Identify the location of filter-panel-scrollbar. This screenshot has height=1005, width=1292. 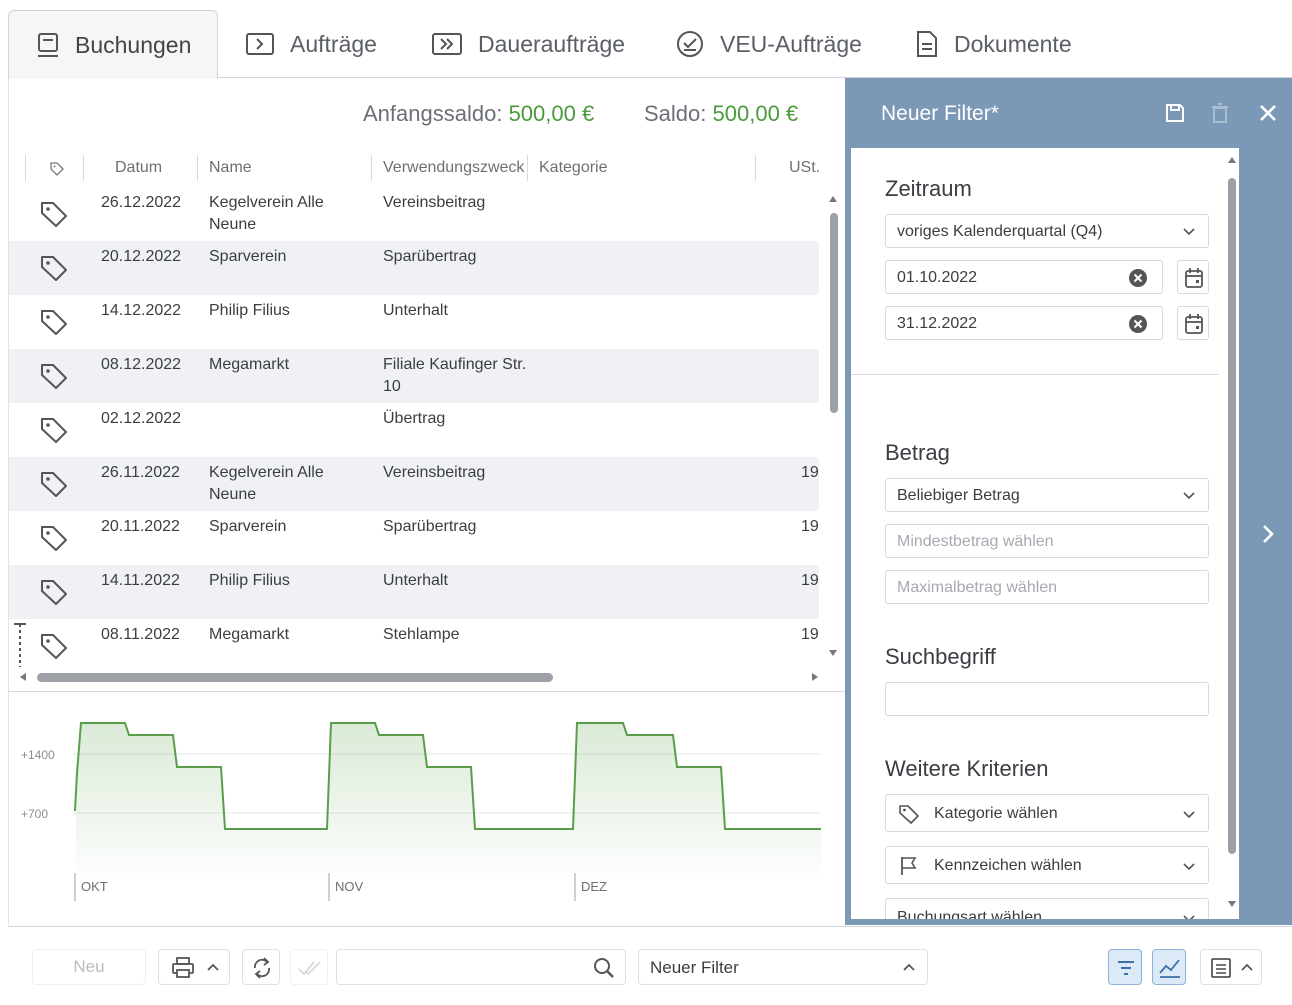
(1232, 533).